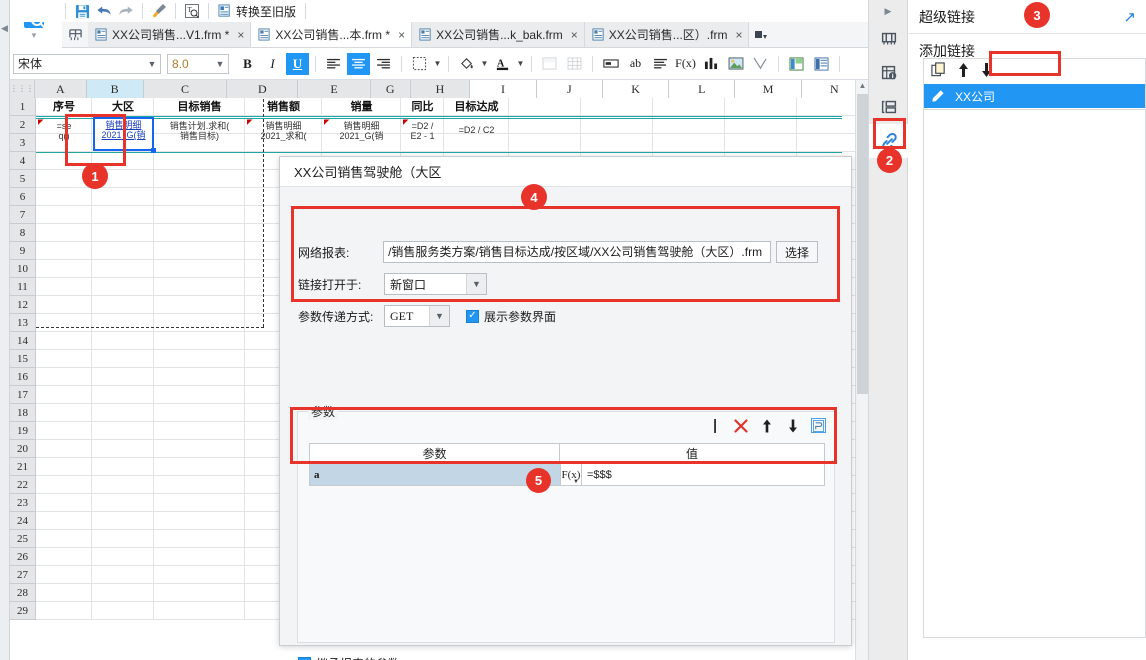 Image resolution: width=1146 pixels, height=660 pixels. Describe the element at coordinates (889, 73) in the screenshot. I see `cell-attribute-button` at that location.